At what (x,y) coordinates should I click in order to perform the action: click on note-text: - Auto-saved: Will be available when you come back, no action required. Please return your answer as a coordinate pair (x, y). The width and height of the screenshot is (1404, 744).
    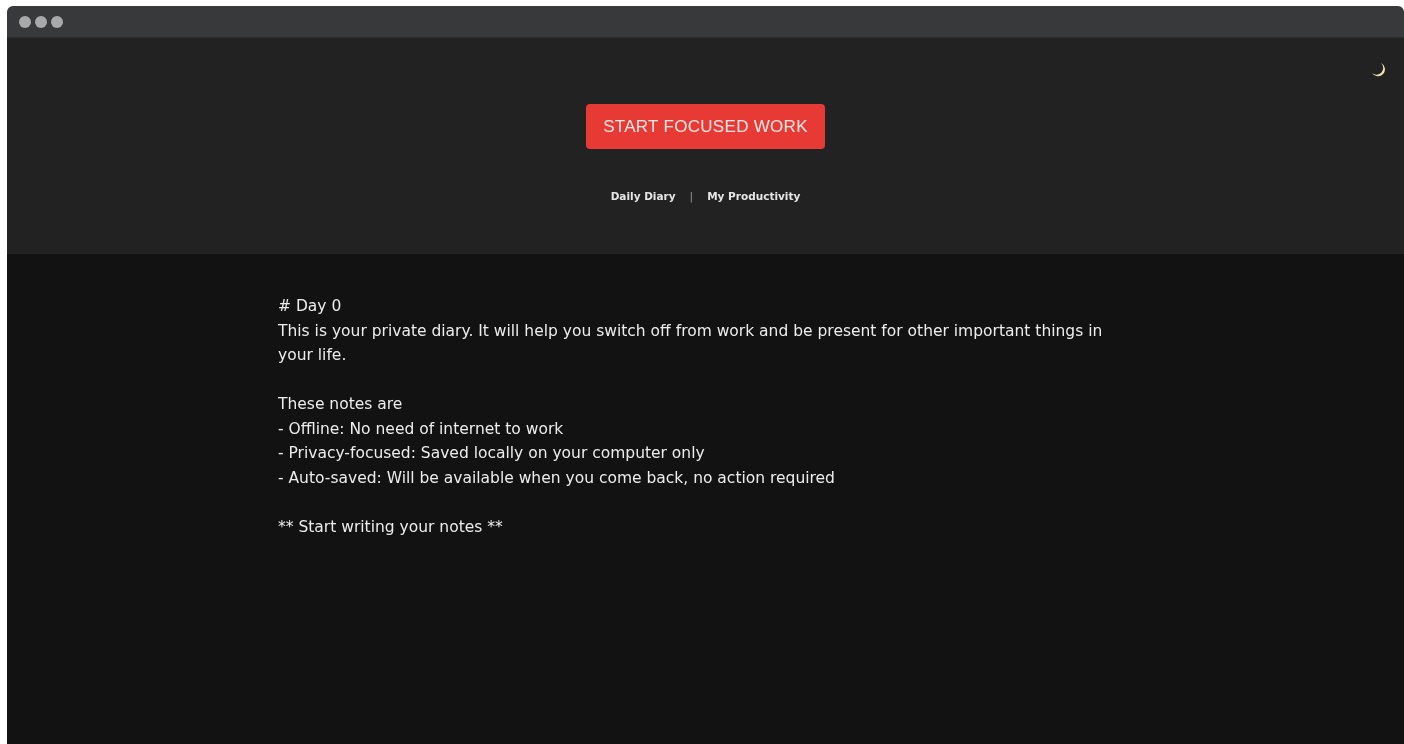
    Looking at the image, I should click on (557, 478).